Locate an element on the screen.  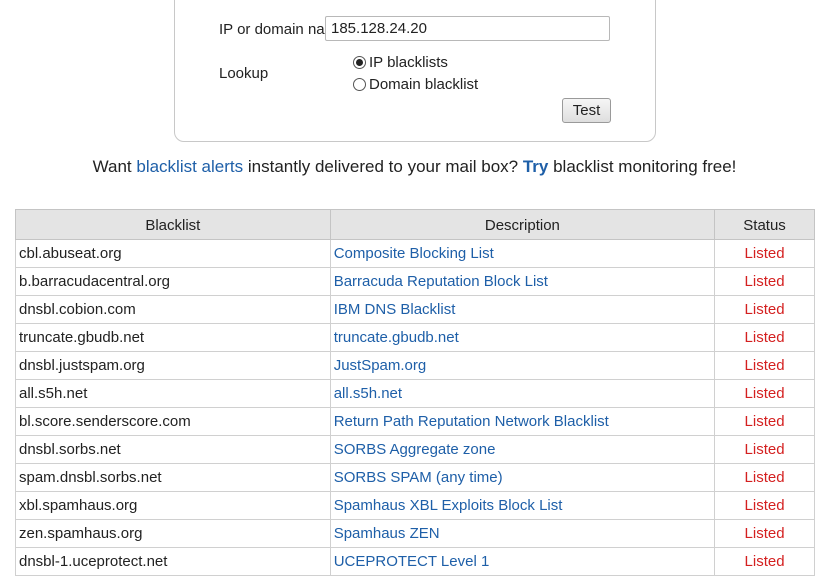
blacklist-cell: dnsbl-1.uceprotect.net is located at coordinates (173, 561).